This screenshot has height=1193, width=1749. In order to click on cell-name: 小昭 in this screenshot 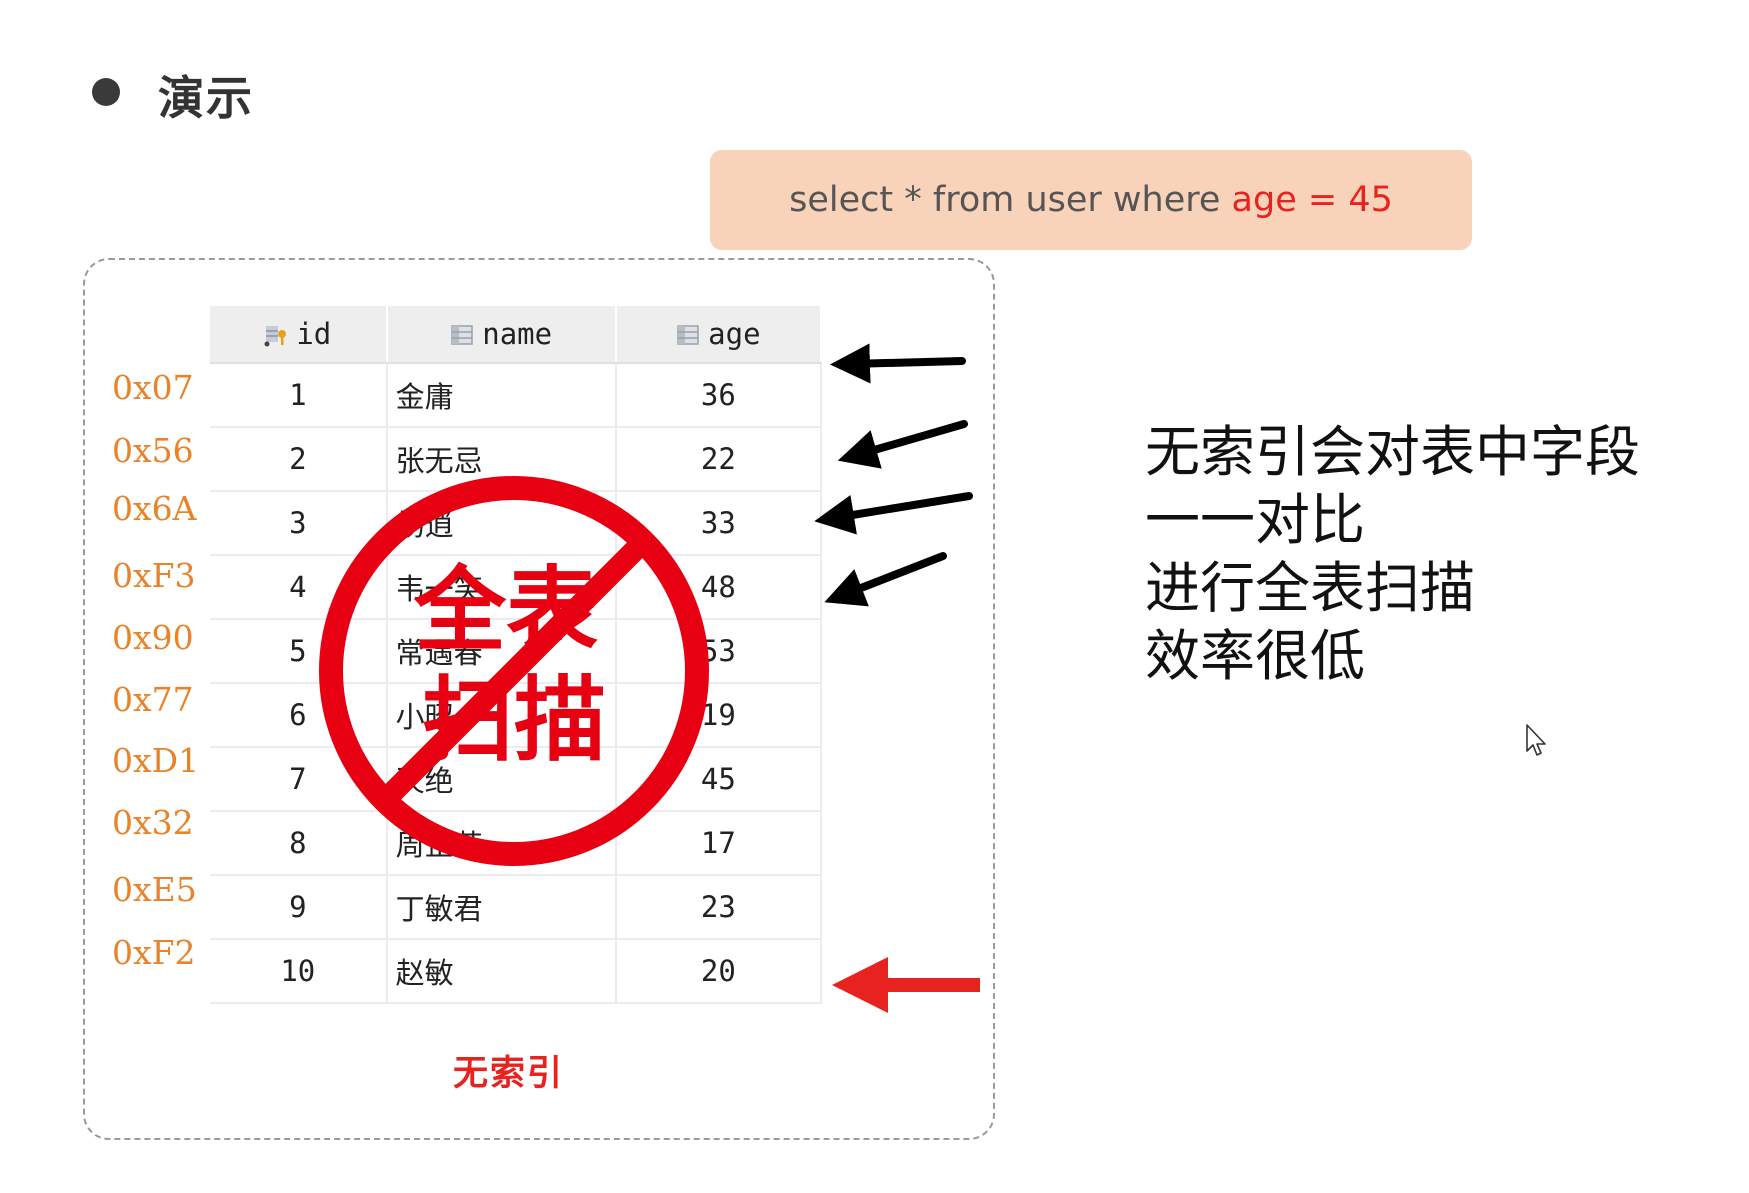, I will do `click(501, 715)`.